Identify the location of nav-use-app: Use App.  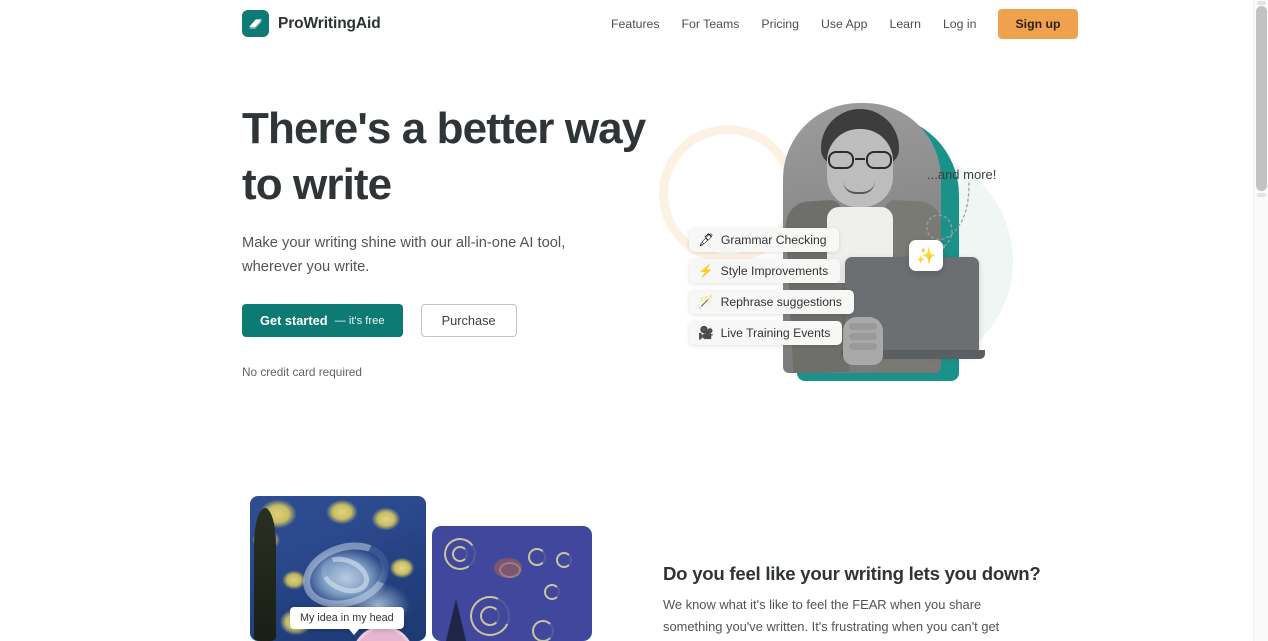
(844, 24).